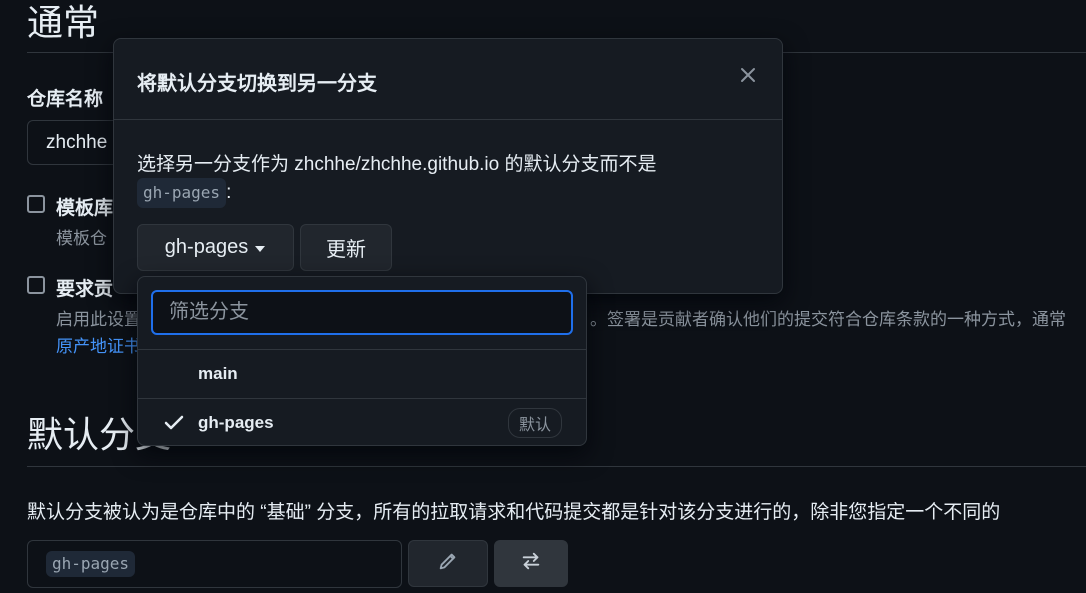  I want to click on switch-branch-button, so click(531, 563).